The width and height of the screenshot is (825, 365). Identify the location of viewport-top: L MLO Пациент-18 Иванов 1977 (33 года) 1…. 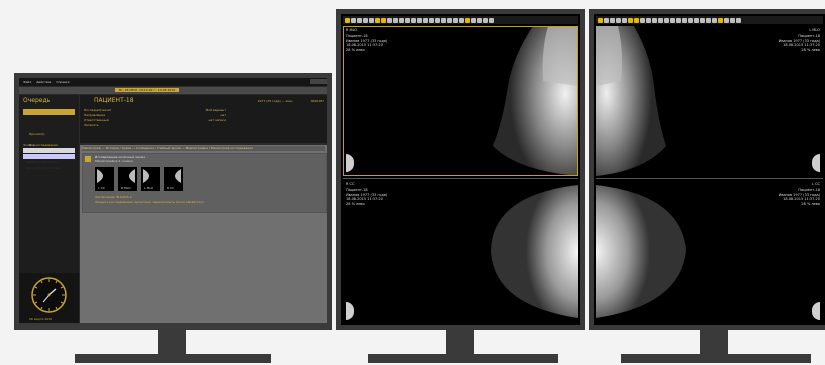
(709, 101).